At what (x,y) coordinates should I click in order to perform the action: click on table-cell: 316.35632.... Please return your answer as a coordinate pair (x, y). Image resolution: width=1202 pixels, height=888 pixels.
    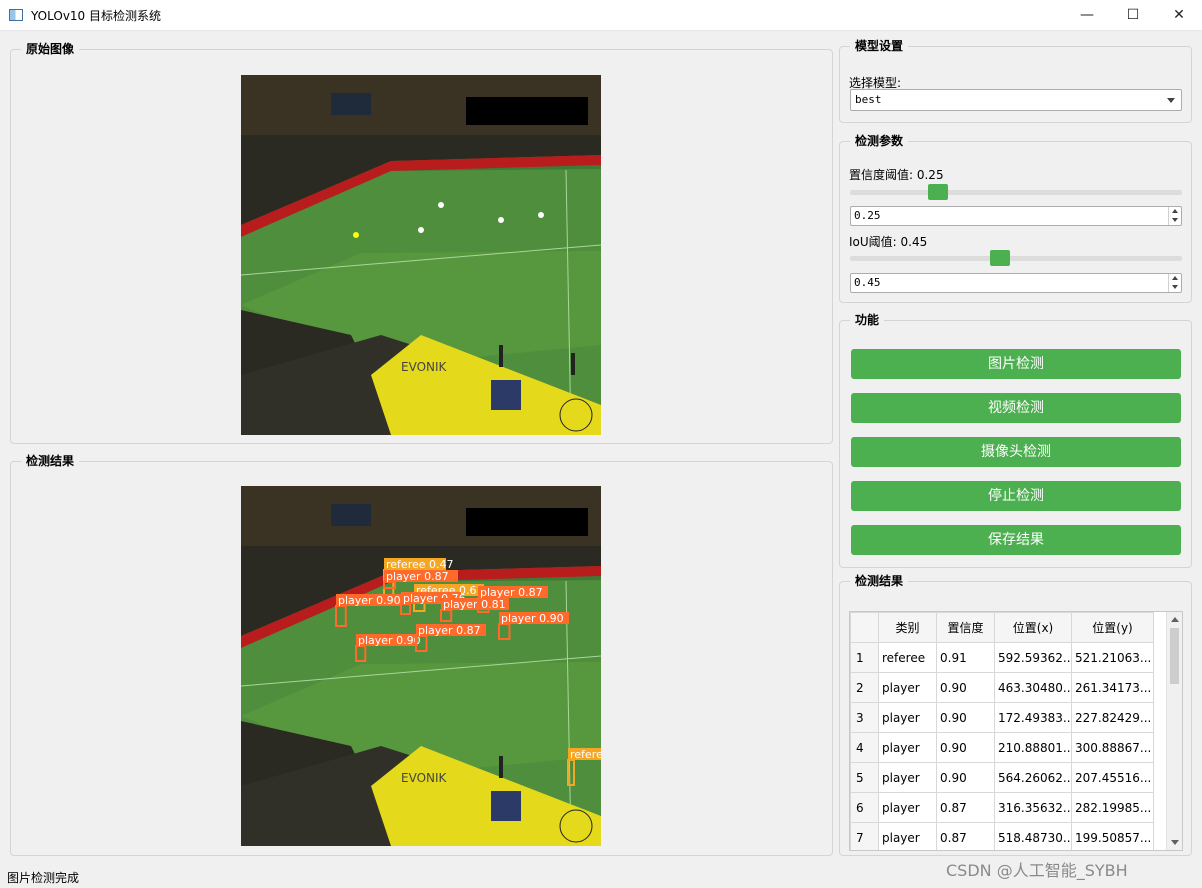
    Looking at the image, I should click on (1033, 807).